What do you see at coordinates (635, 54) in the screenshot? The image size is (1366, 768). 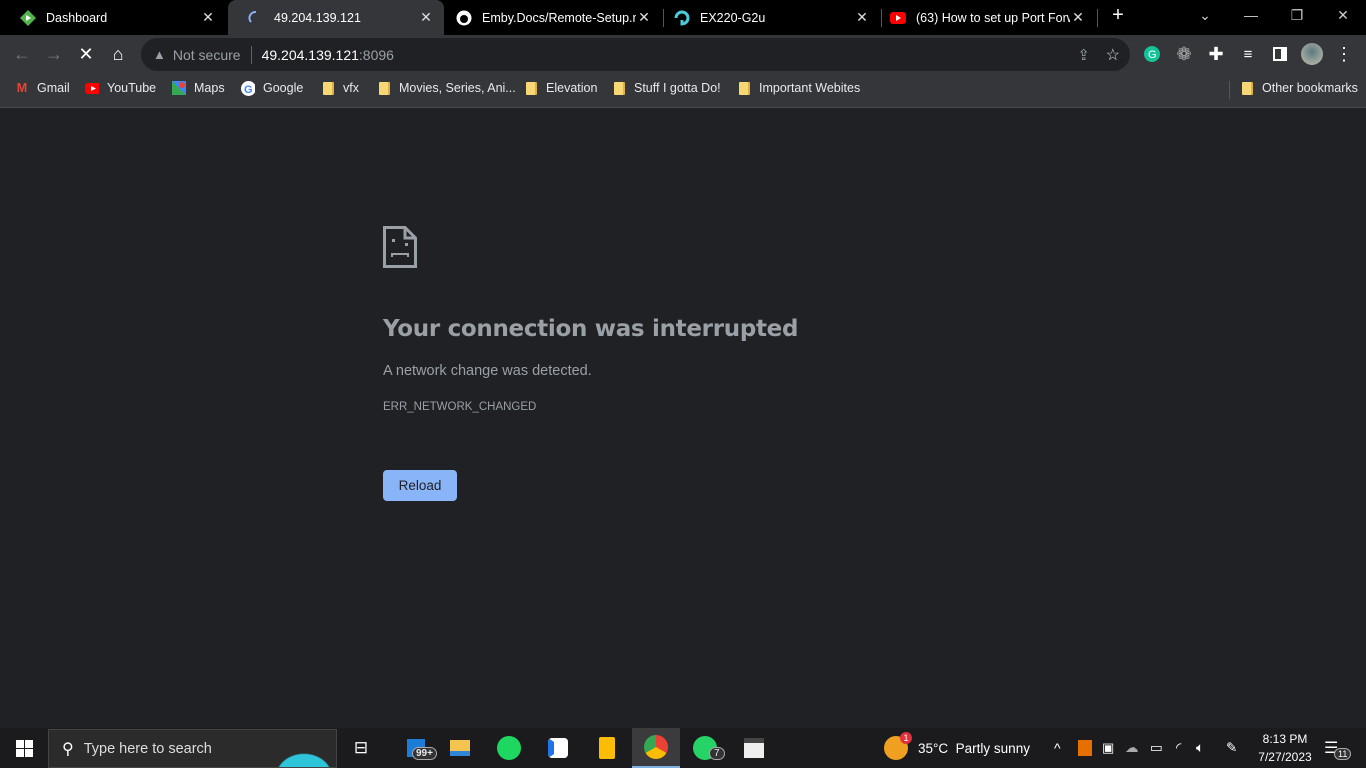 I see `address-bar: ▲ Not secure 49.204.139.121 :8096 ⇪ ☆` at bounding box center [635, 54].